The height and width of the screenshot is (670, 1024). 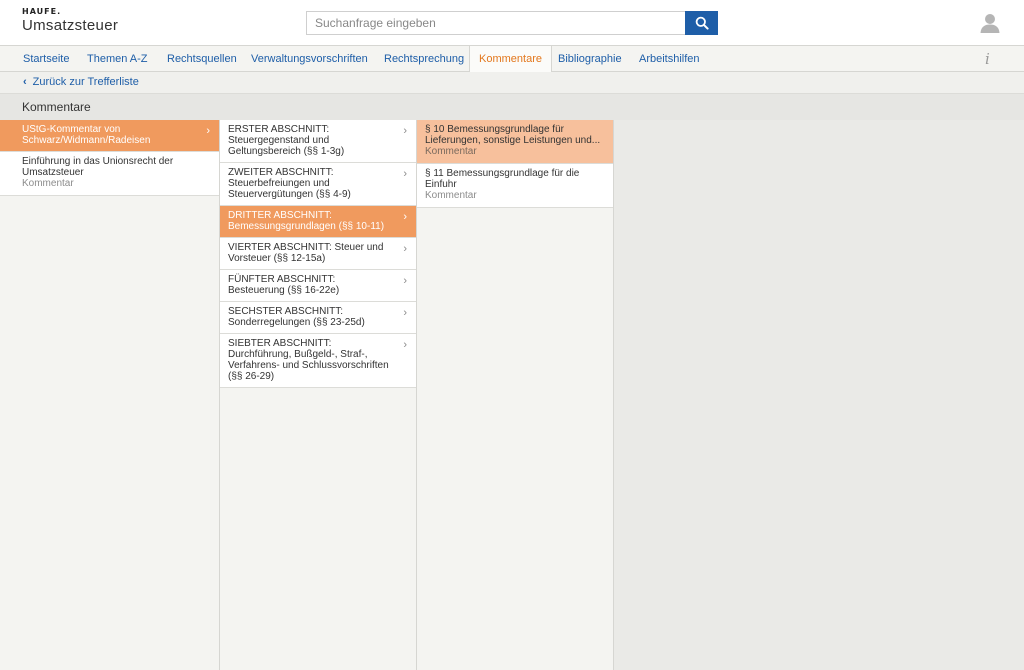 I want to click on item-title: § 11 Bemessungsgrundlage für die Einfuhr, so click(x=502, y=179).